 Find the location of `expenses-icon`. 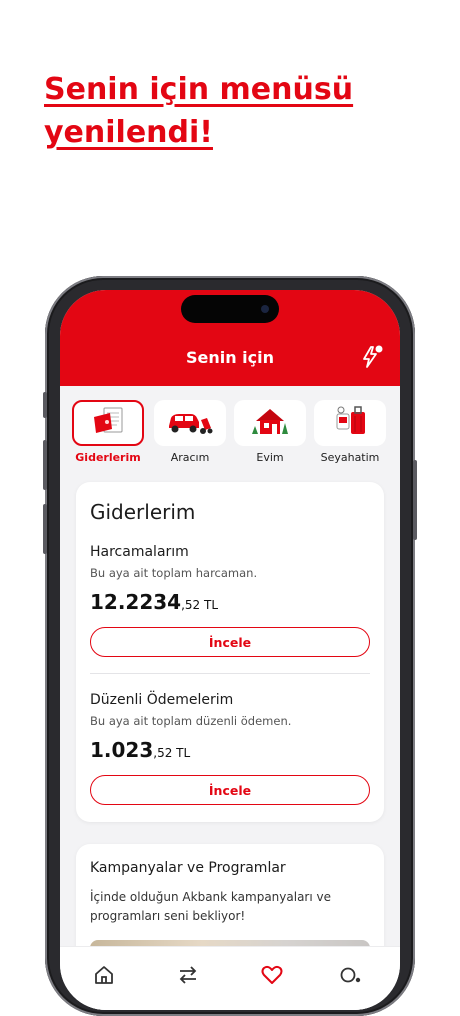

expenses-icon is located at coordinates (108, 423).